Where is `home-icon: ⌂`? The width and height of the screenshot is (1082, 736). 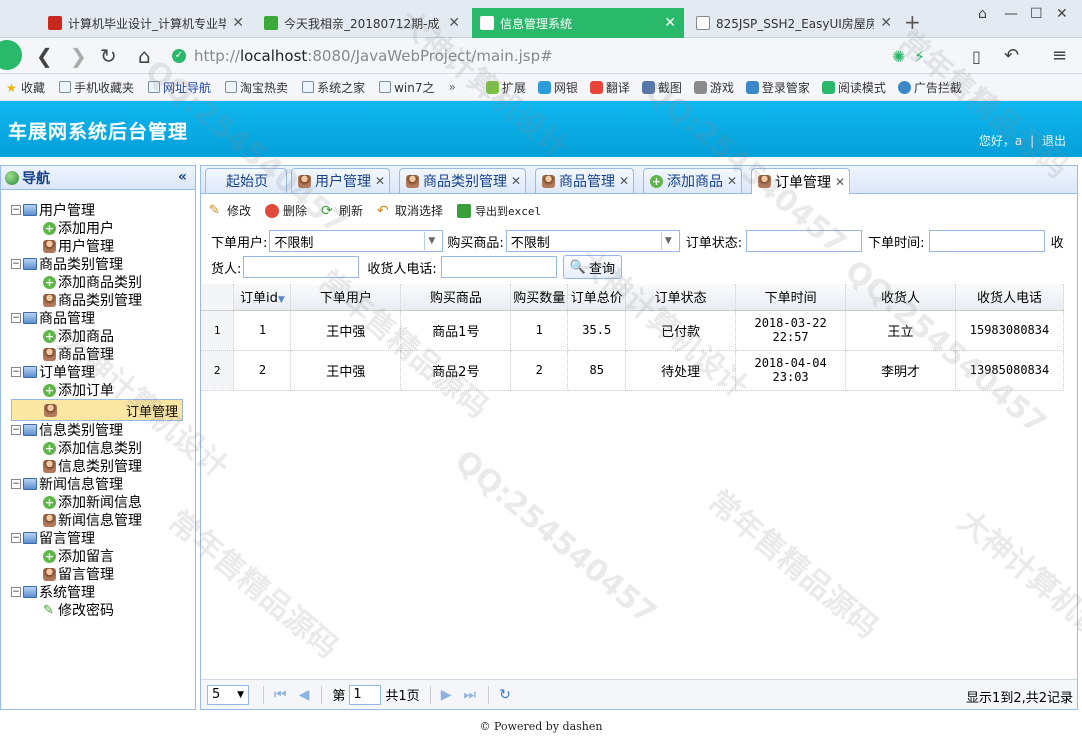
home-icon: ⌂ is located at coordinates (144, 56).